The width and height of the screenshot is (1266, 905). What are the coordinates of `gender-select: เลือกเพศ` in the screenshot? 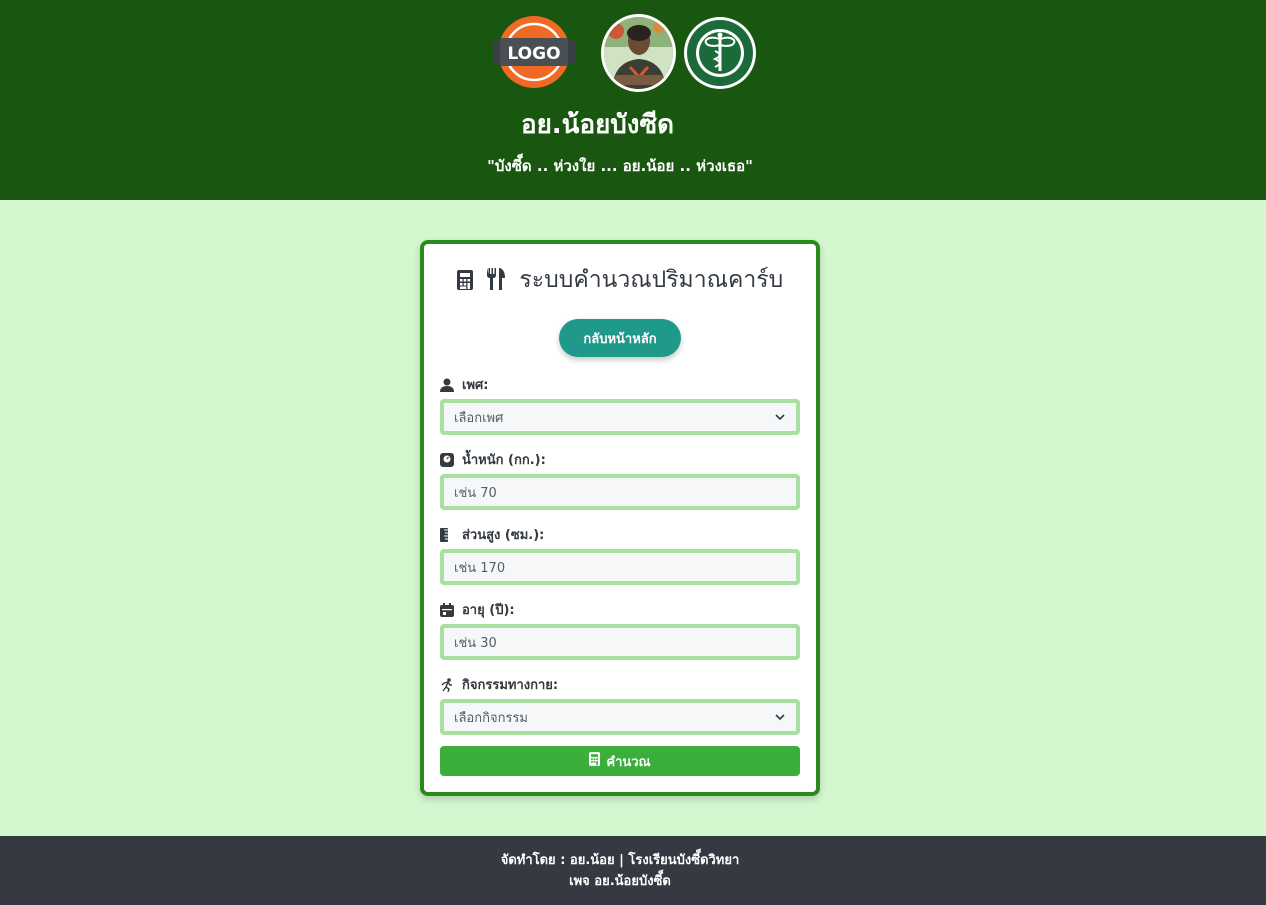 It's located at (620, 417).